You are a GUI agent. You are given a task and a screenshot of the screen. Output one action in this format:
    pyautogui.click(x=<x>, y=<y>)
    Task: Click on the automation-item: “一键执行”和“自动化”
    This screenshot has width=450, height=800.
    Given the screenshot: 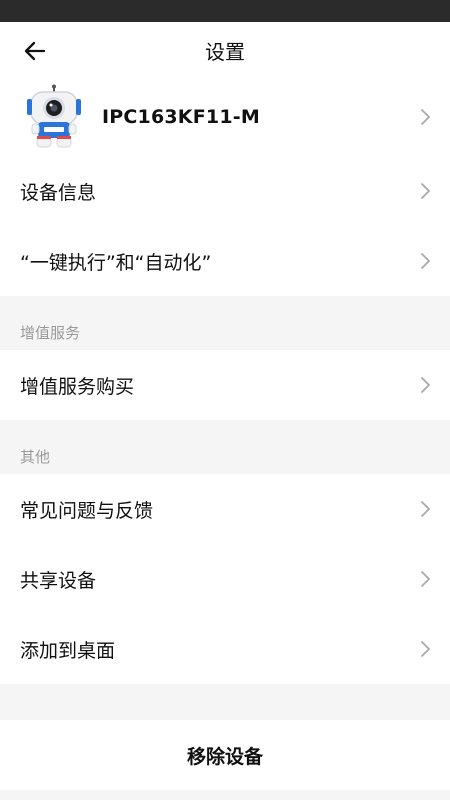 What is the action you would take?
    pyautogui.click(x=225, y=261)
    